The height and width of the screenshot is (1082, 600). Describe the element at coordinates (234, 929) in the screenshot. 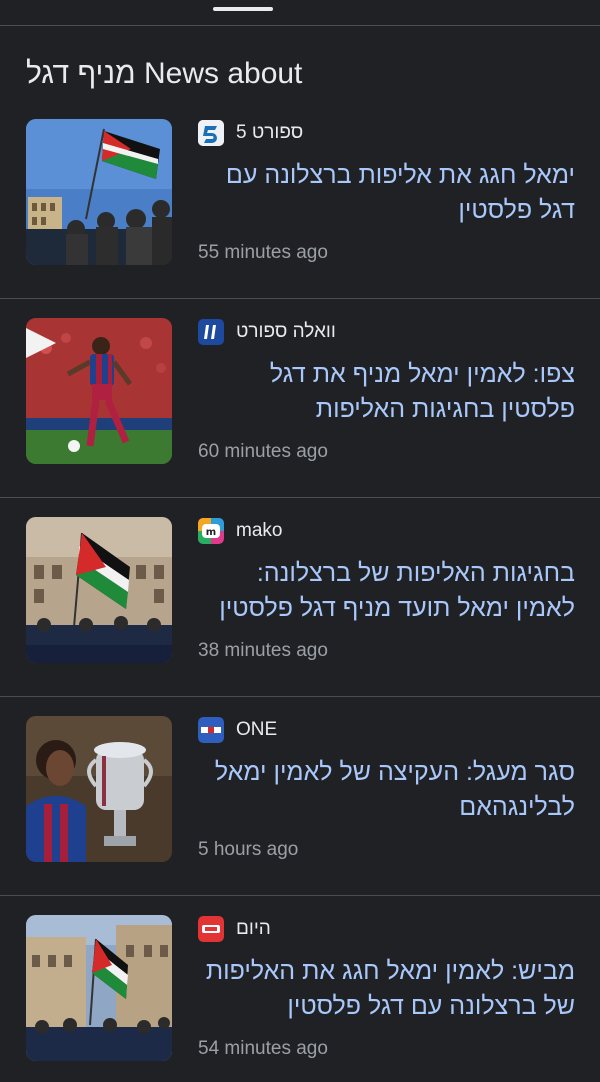

I see `source-row: היום` at that location.